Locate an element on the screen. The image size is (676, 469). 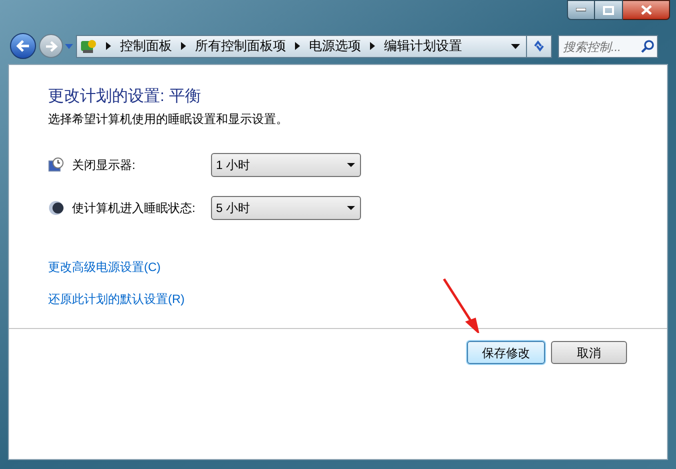
close-icon is located at coordinates (646, 10).